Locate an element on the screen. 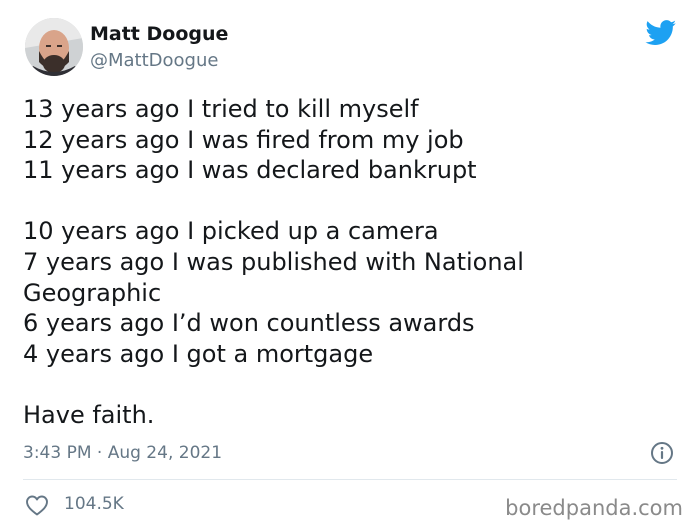  tweet-line: 6 years ago I’d won countless awards is located at coordinates (249, 323).